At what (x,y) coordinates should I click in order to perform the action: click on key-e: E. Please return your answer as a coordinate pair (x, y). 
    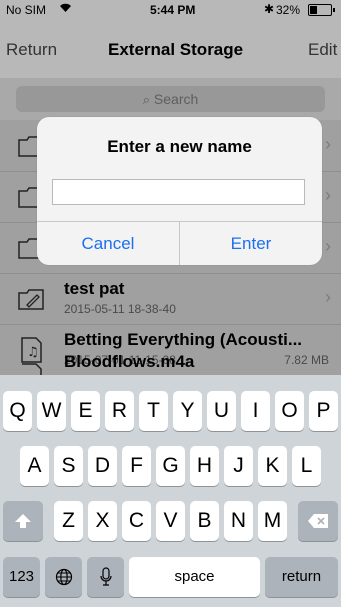
    Looking at the image, I should click on (85, 411).